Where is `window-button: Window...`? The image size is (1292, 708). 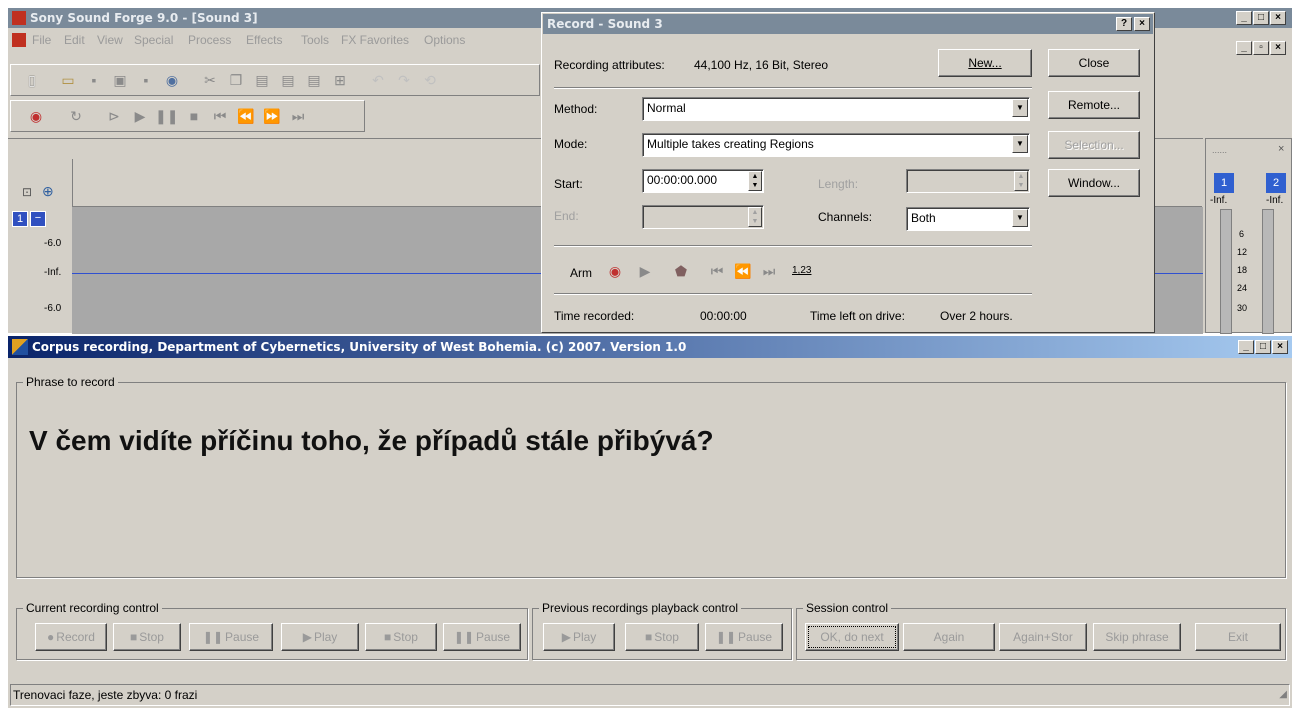
window-button: Window... is located at coordinates (1094, 183).